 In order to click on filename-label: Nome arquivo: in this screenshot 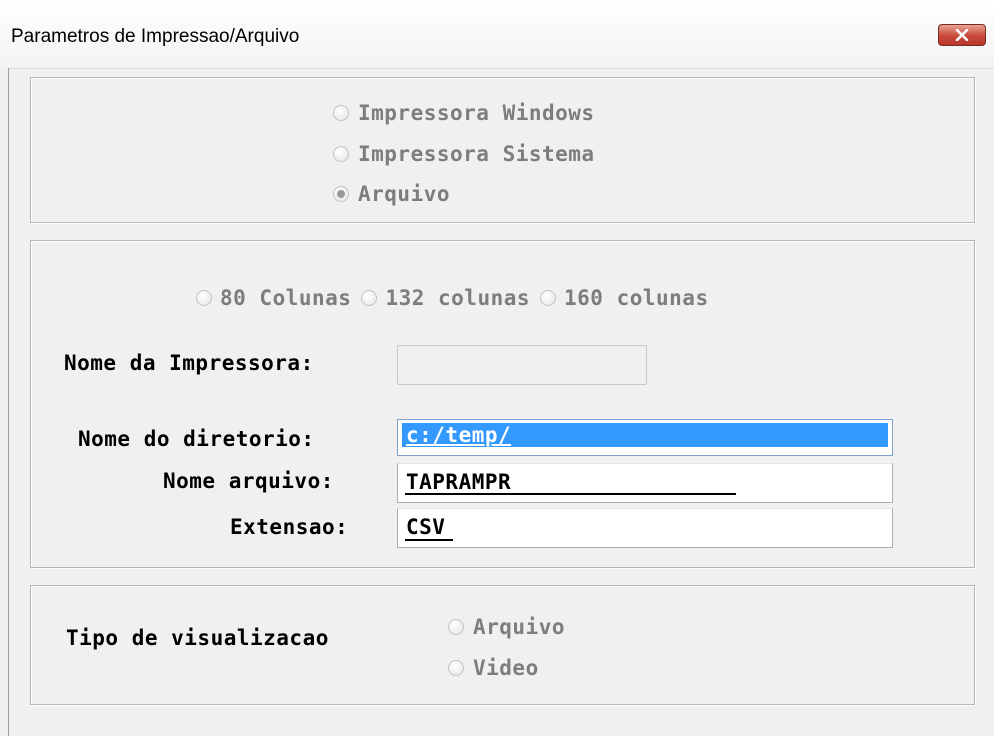, I will do `click(248, 481)`.